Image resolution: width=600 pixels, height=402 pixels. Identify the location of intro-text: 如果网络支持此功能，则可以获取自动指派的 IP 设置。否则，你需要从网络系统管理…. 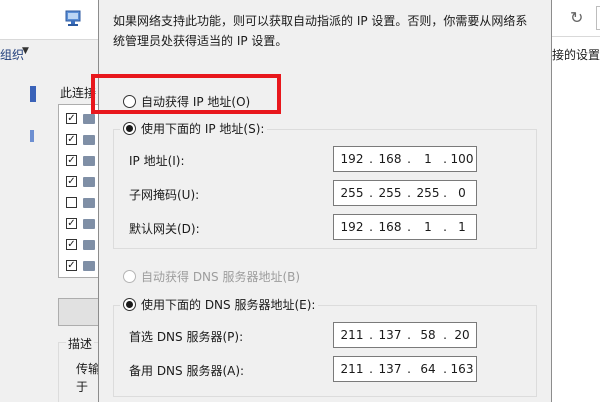
(320, 31).